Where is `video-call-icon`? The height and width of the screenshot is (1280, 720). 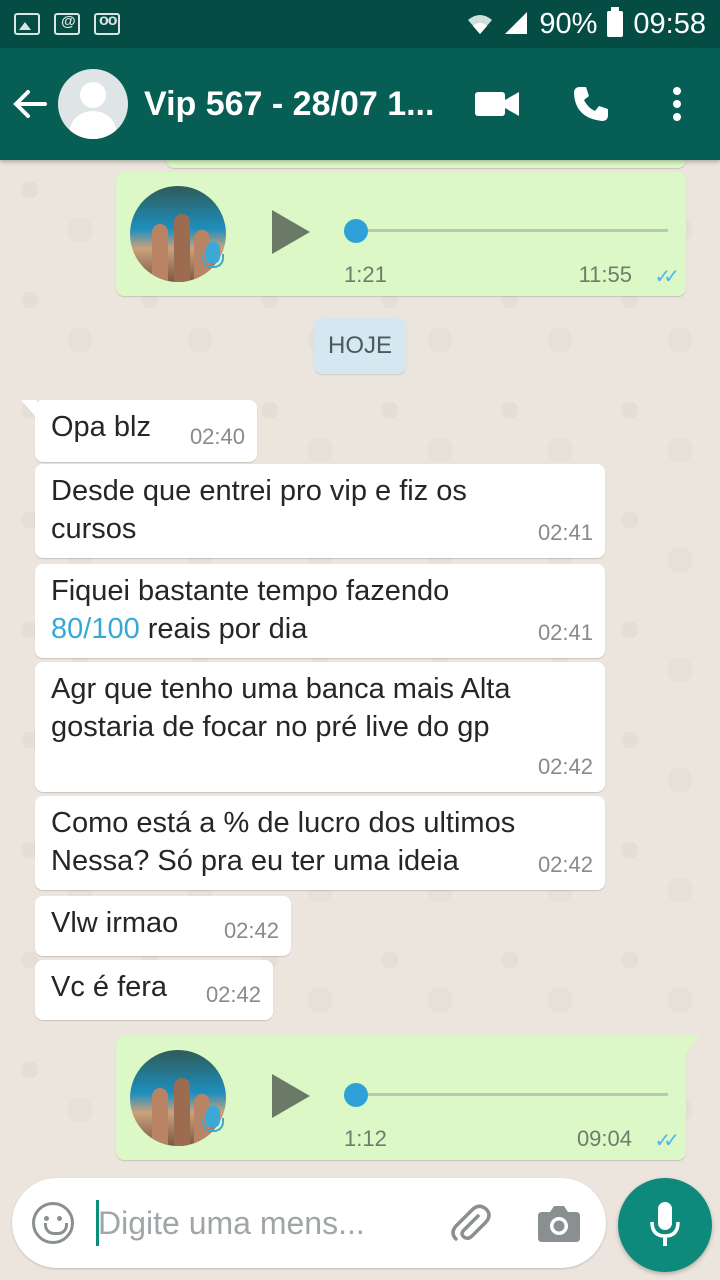
video-call-icon is located at coordinates (497, 104).